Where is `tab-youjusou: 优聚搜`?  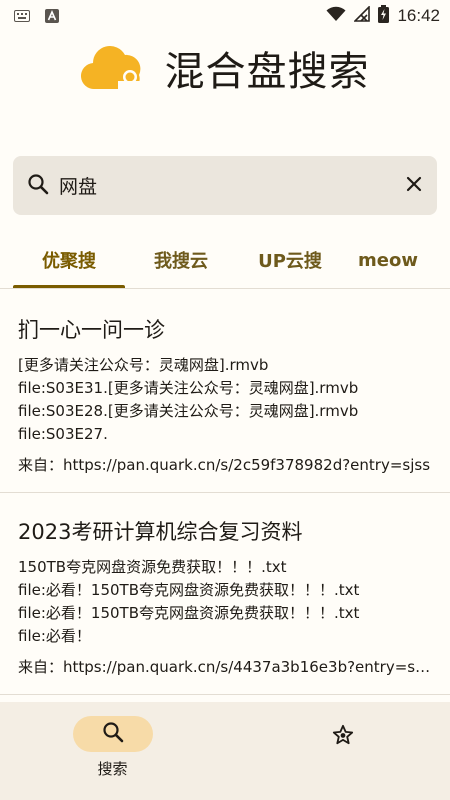
tab-youjusou: 优聚搜 is located at coordinates (69, 260).